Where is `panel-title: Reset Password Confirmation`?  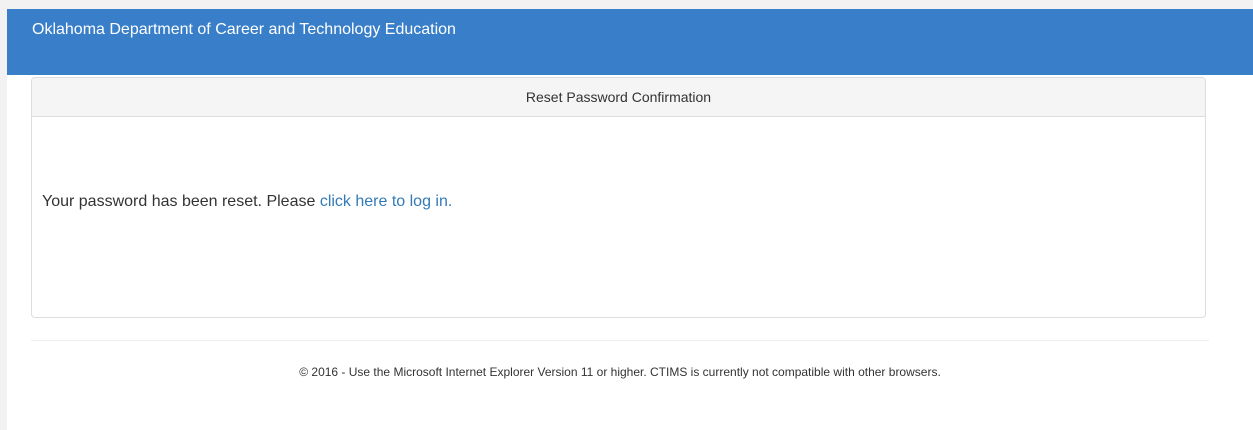 panel-title: Reset Password Confirmation is located at coordinates (618, 97).